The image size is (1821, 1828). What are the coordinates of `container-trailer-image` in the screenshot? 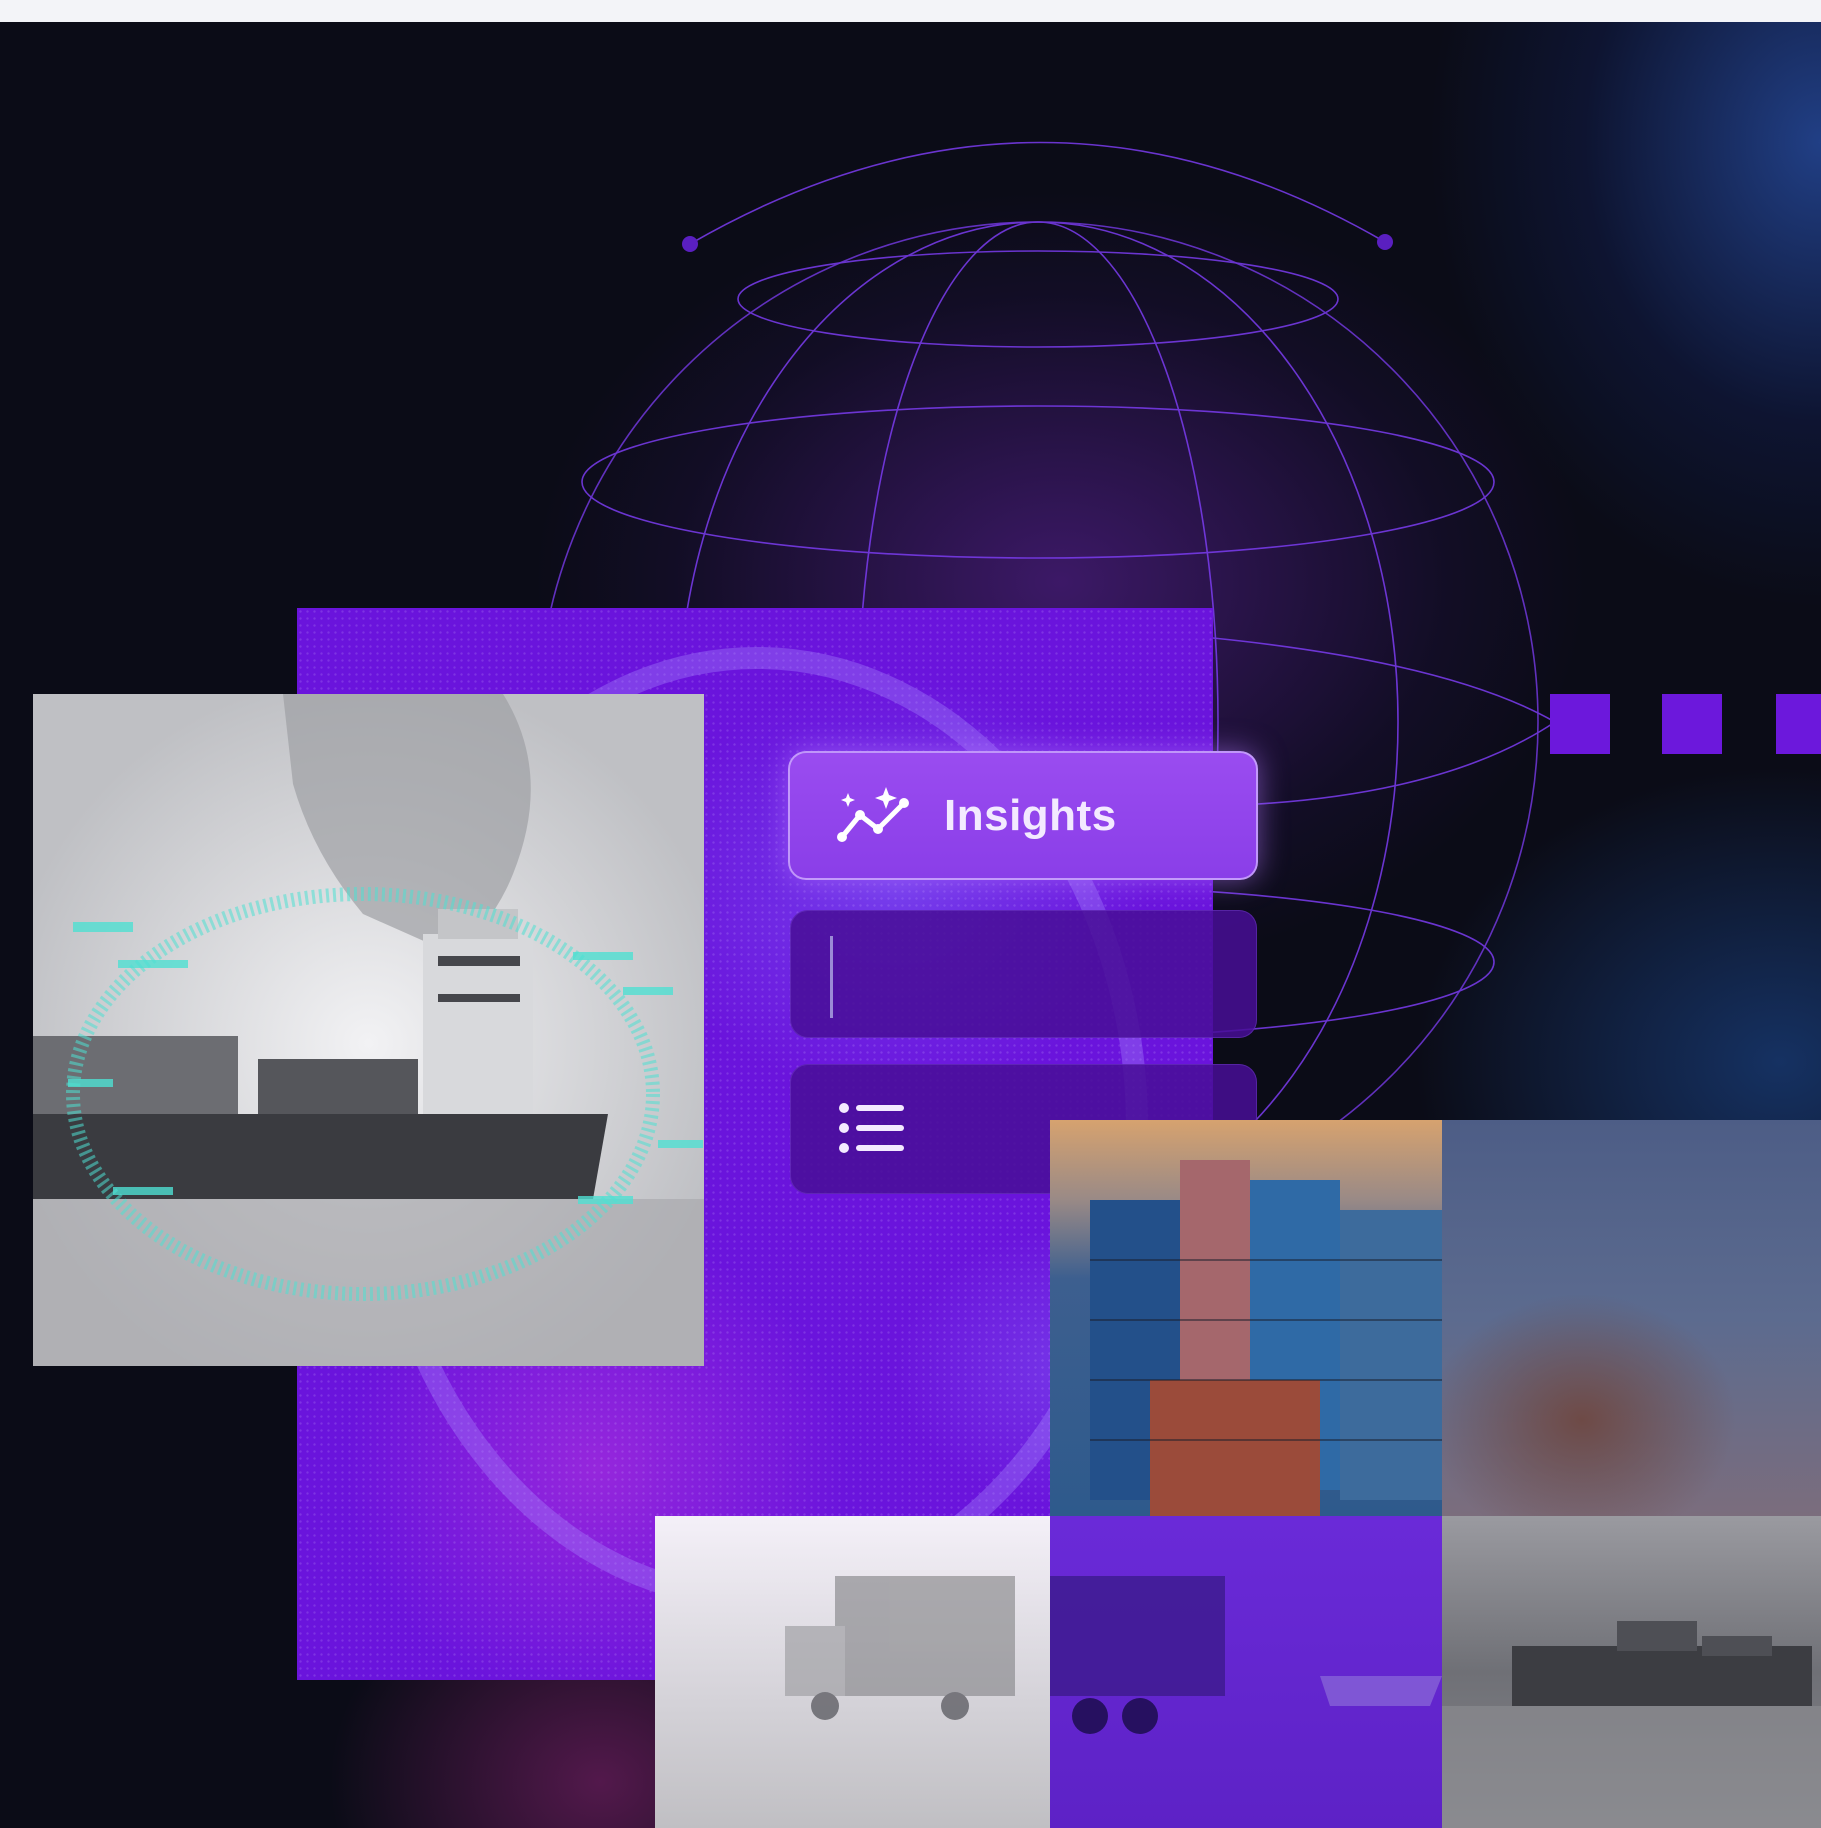 It's located at (1246, 1672).